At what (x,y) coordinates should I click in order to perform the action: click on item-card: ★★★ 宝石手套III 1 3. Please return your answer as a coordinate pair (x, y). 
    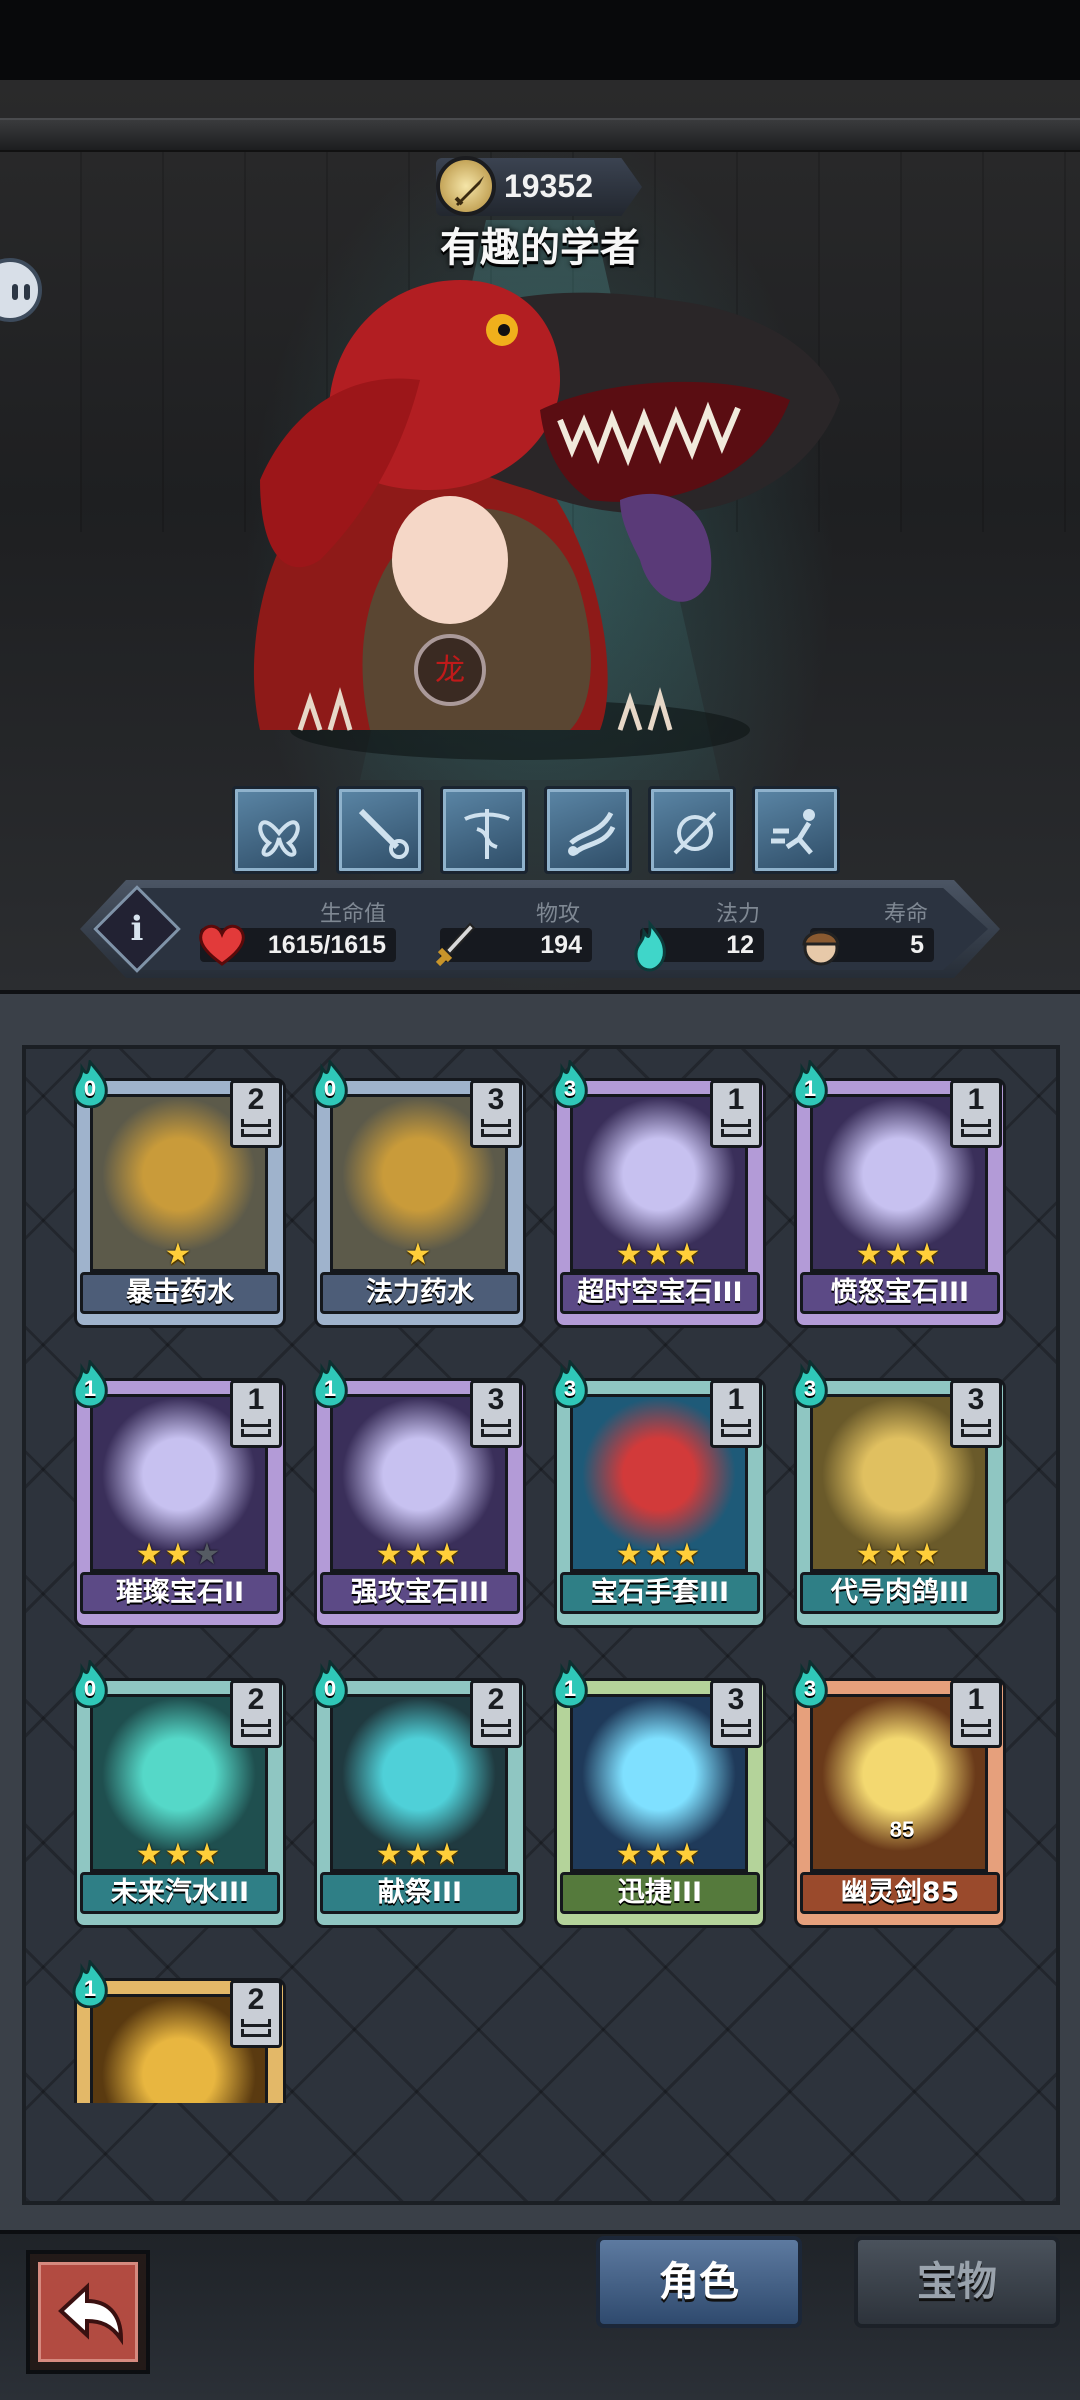
    Looking at the image, I should click on (658, 1495).